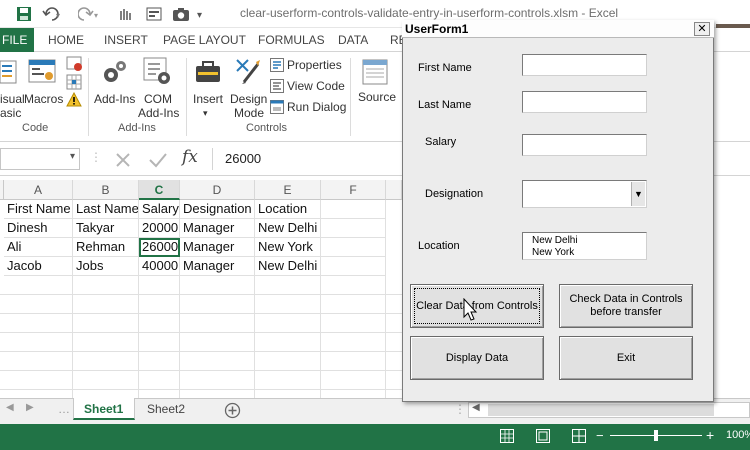 This screenshot has width=750, height=450. I want to click on column-header-c: C, so click(159, 190).